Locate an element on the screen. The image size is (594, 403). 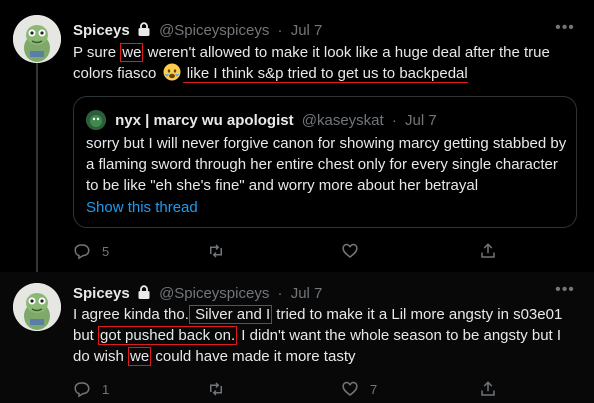
like-button is located at coordinates (355, 251).